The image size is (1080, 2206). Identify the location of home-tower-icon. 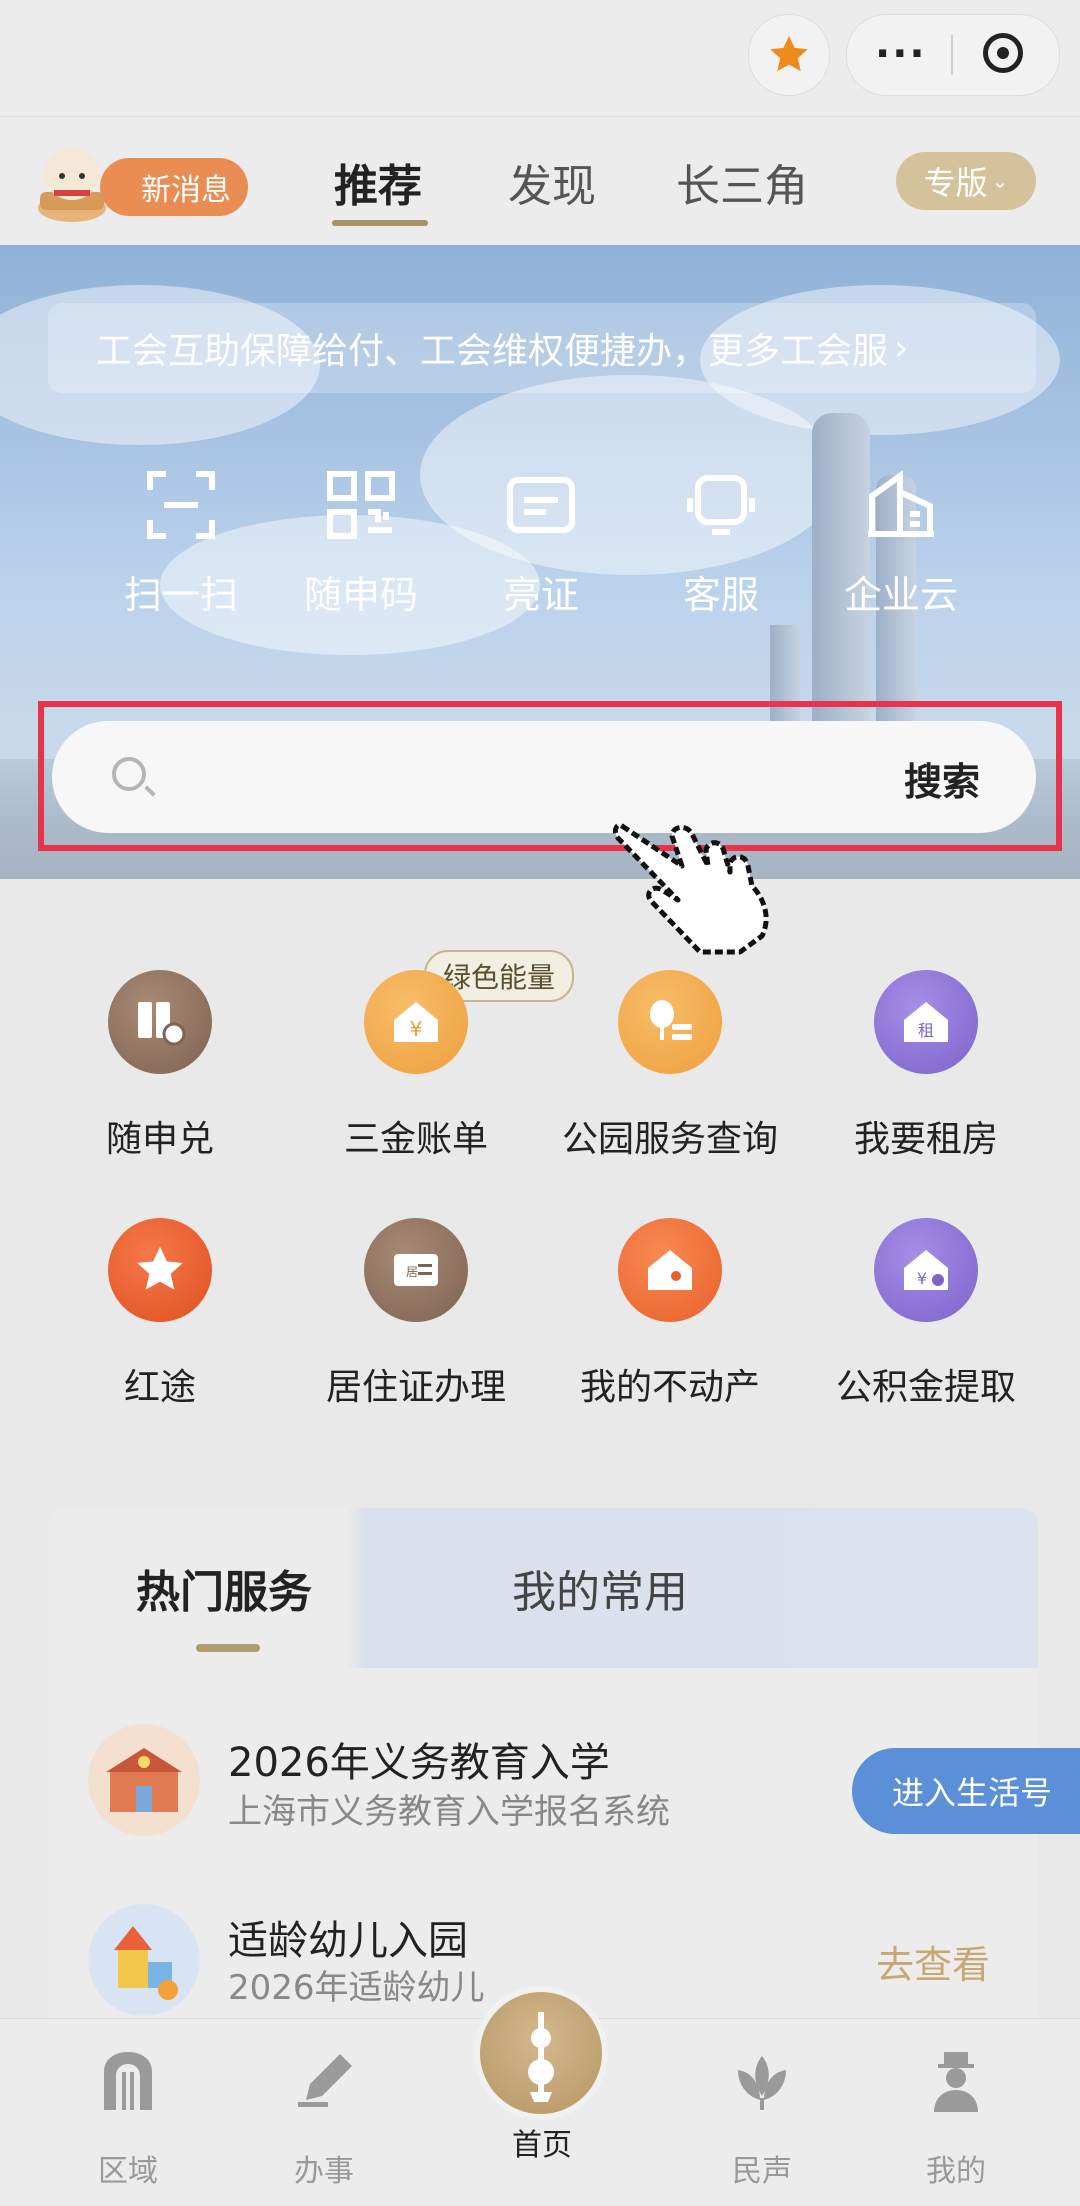
(541, 2053).